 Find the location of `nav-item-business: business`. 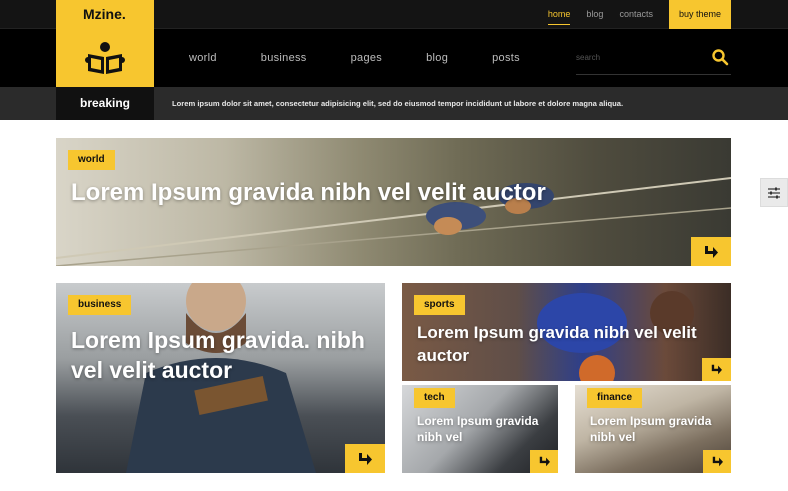

nav-item-business: business is located at coordinates (284, 58).